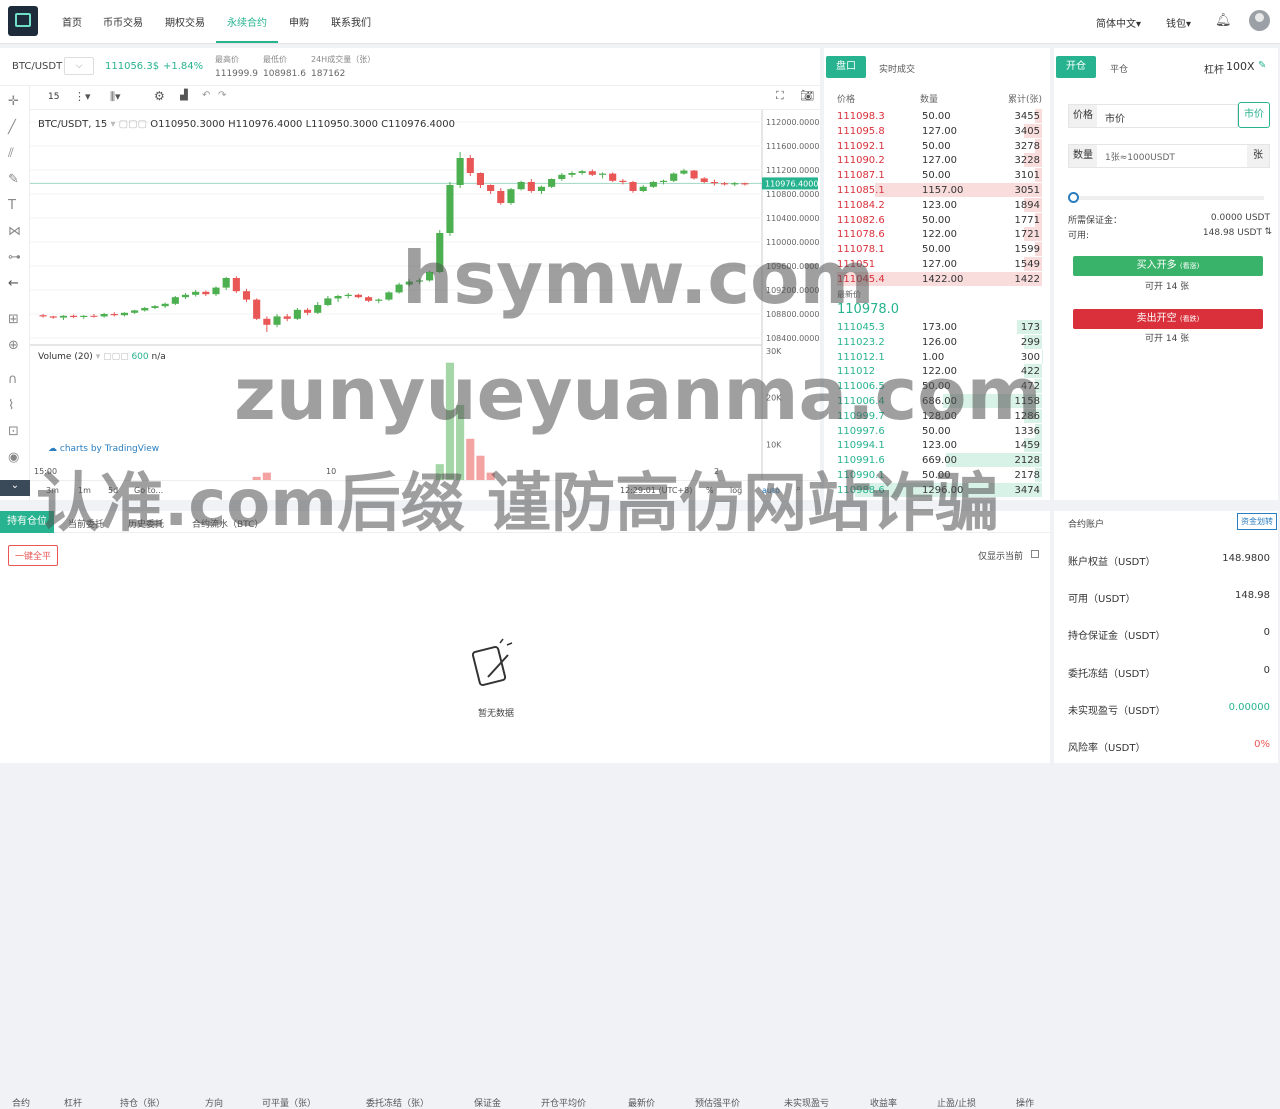 The image size is (1280, 1109). I want to click on ask-row: 111082.650.001771, so click(934, 220).